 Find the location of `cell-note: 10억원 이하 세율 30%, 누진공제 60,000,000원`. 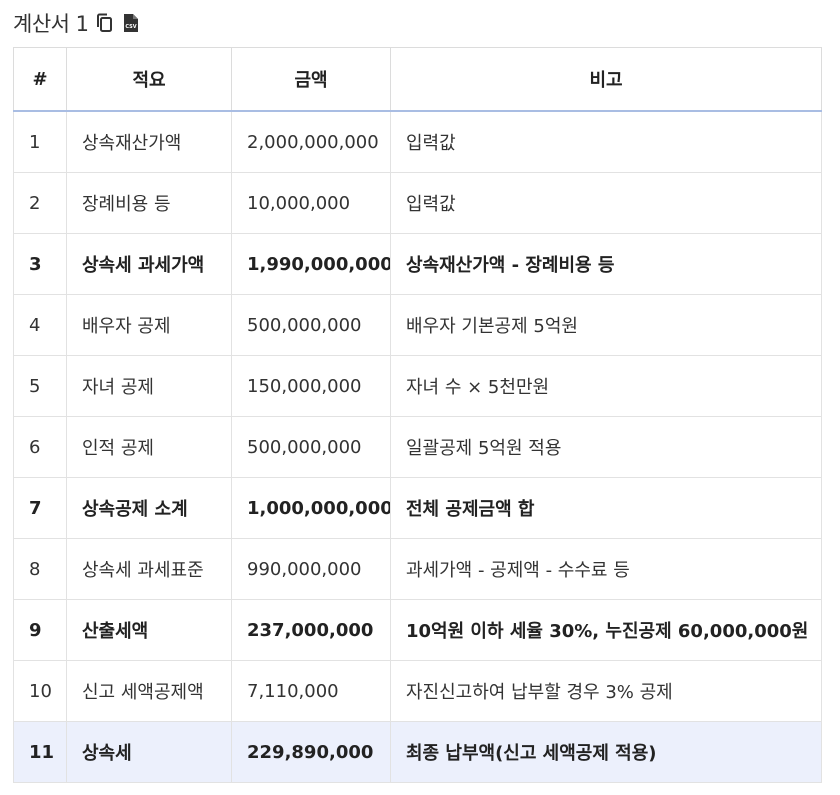

cell-note: 10억원 이하 세율 30%, 누진공제 60,000,000원 is located at coordinates (606, 630).